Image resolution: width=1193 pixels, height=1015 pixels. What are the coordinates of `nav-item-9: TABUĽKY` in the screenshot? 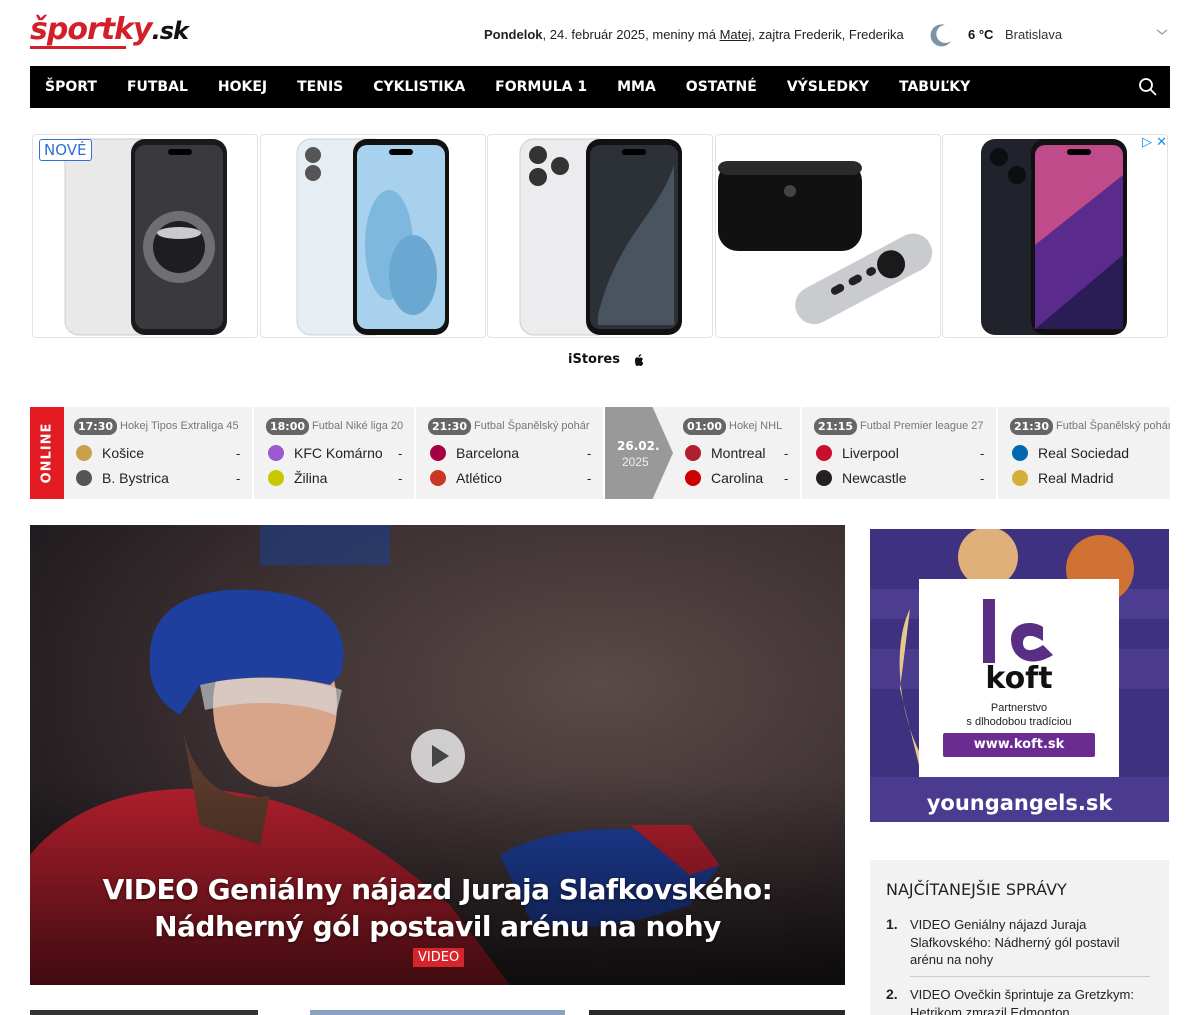 It's located at (934, 87).